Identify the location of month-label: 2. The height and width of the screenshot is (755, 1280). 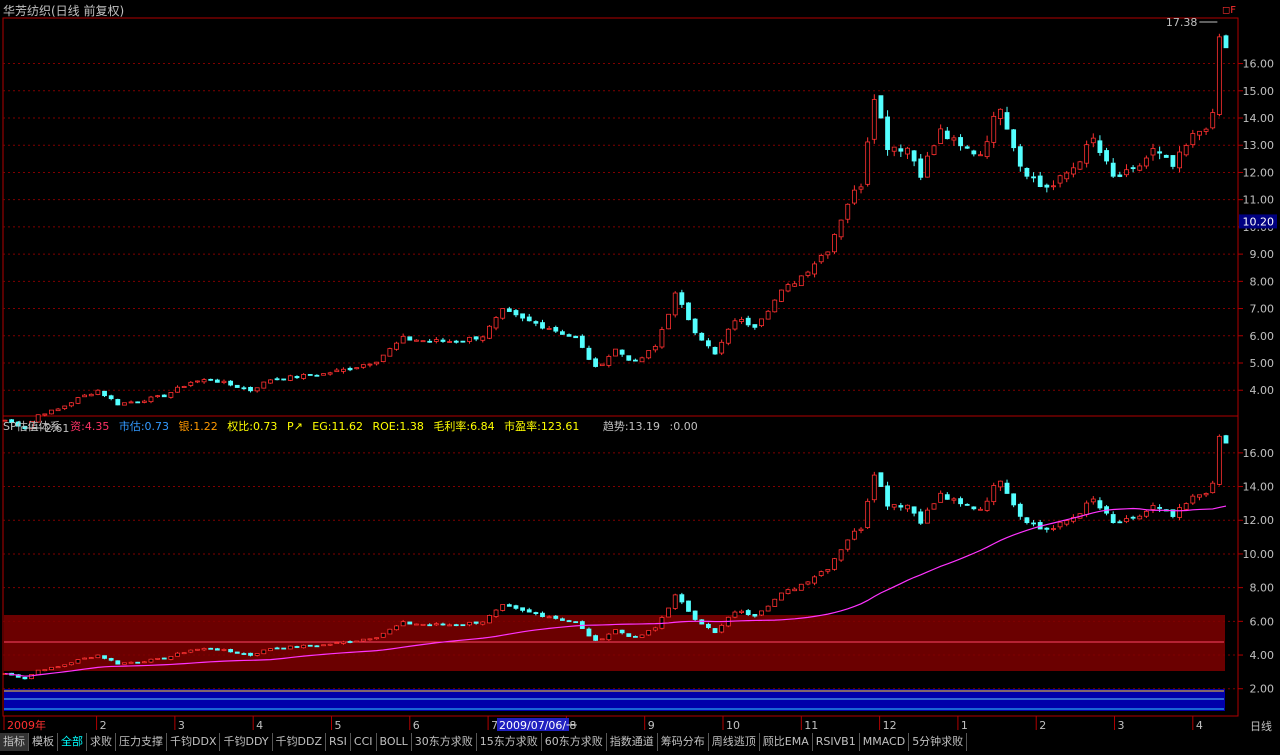
(103, 725).